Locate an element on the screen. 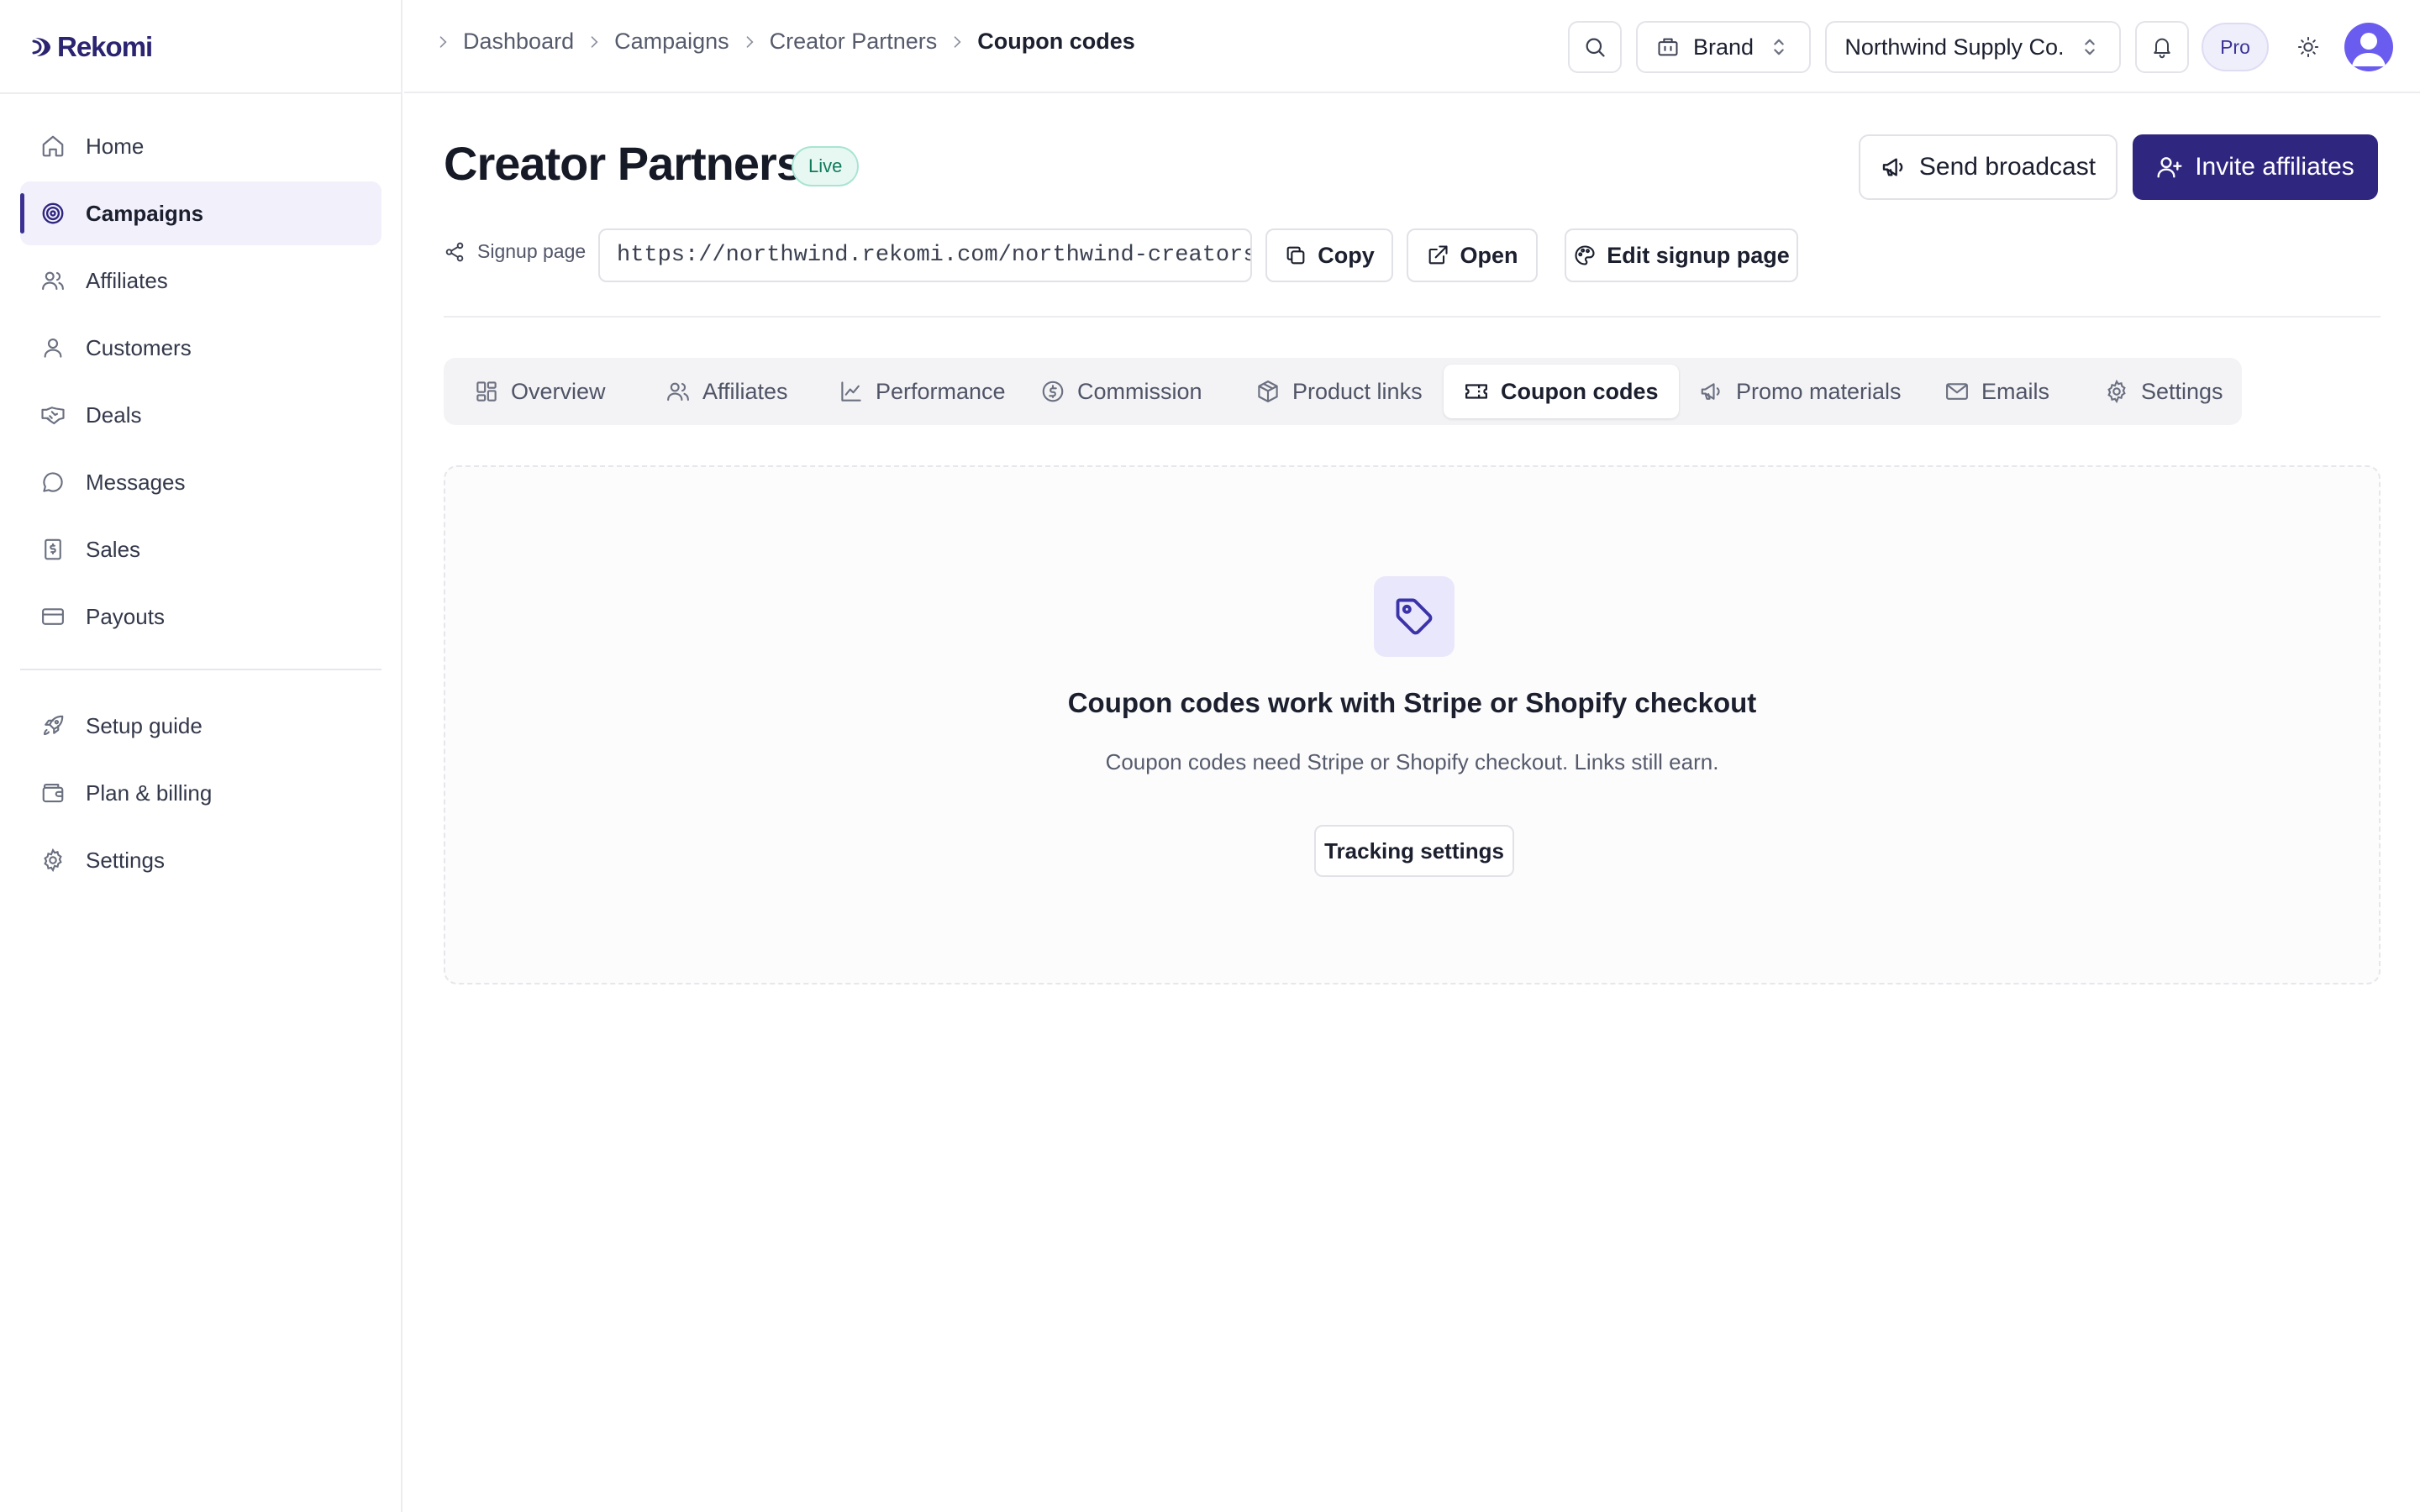 The height and width of the screenshot is (1512, 2420). notifications-button is located at coordinates (2162, 47).